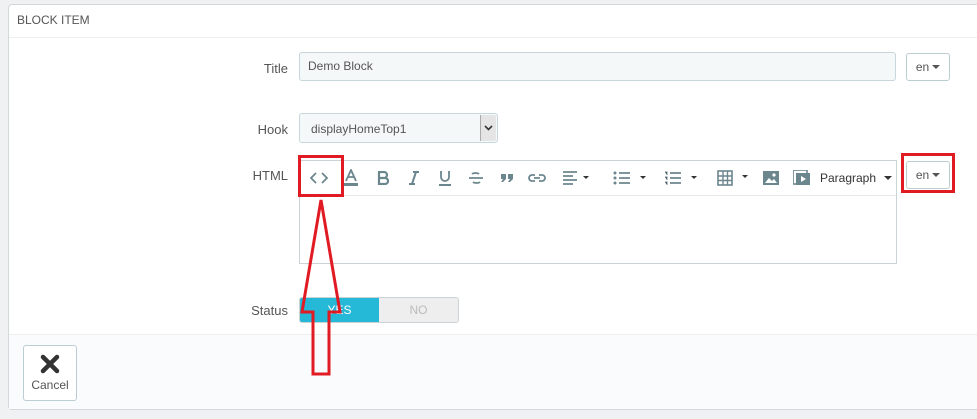 The image size is (977, 419). I want to click on hook-select: displayHomeTop1, so click(398, 128).